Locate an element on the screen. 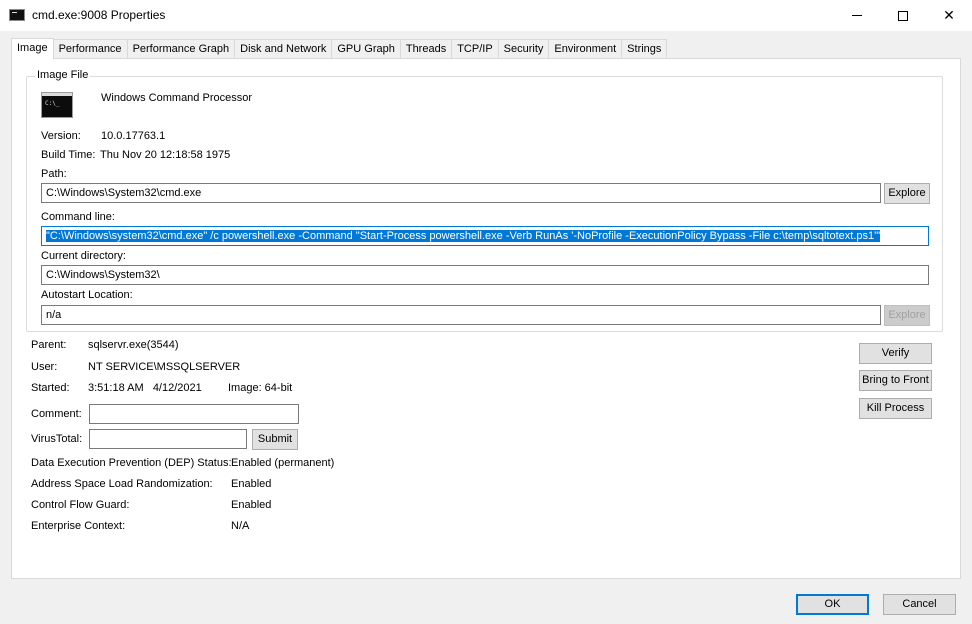  dep-label: Data Execution Prevention (DEP) Status: is located at coordinates (131, 463).